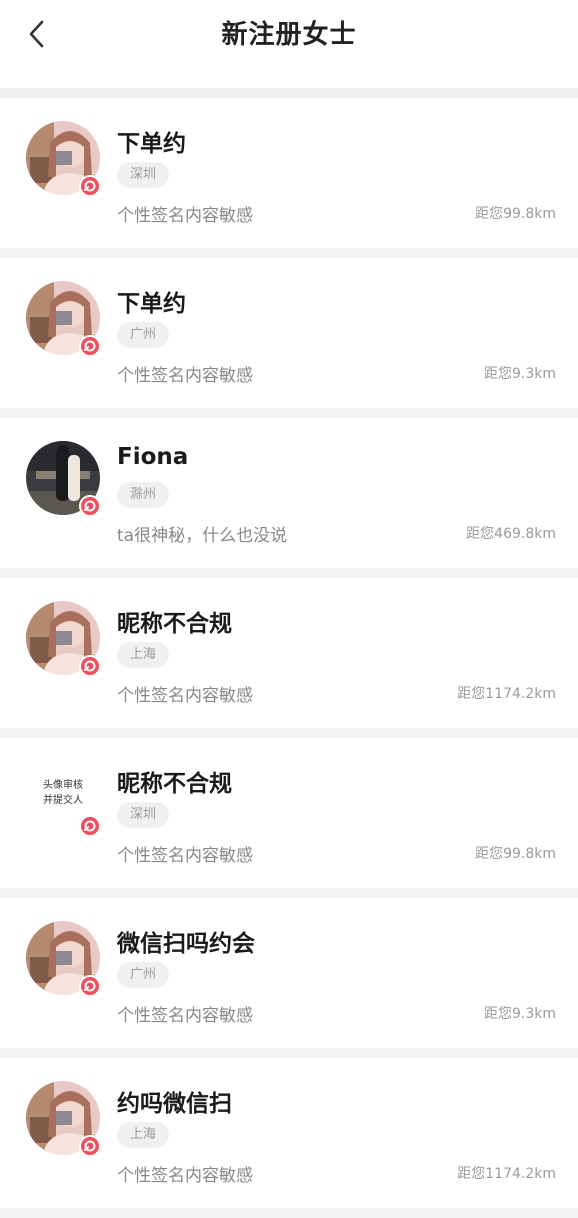  I want to click on user-name: 约吗微信扫, so click(174, 1104).